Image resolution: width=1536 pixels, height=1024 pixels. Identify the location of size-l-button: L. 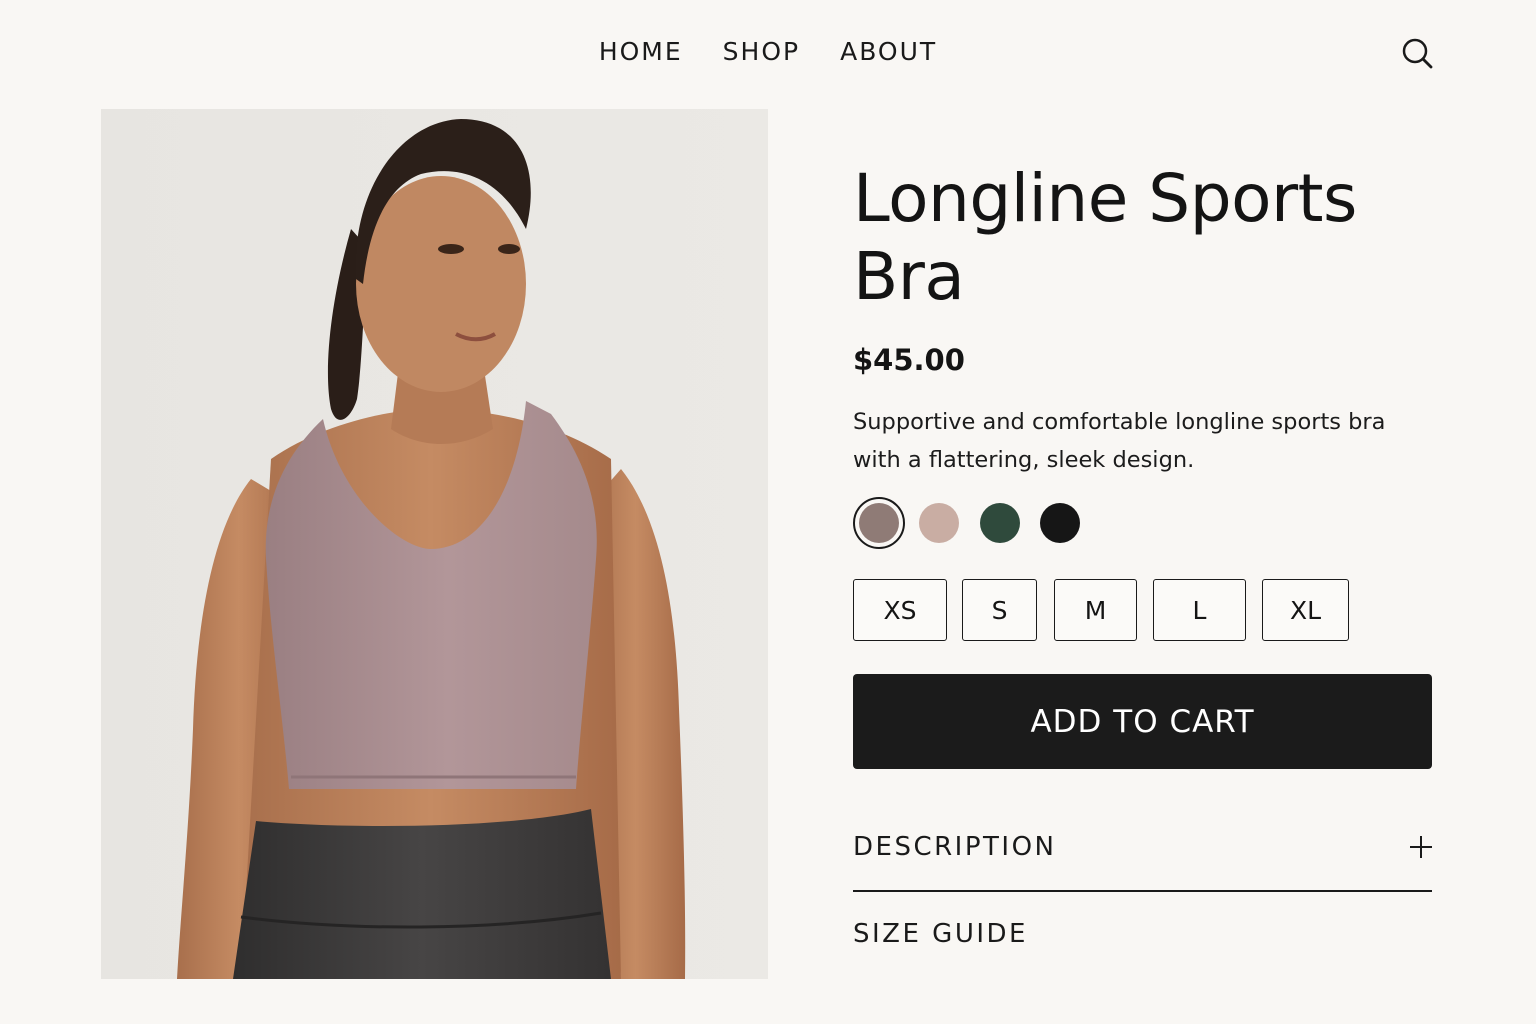
(1199, 610).